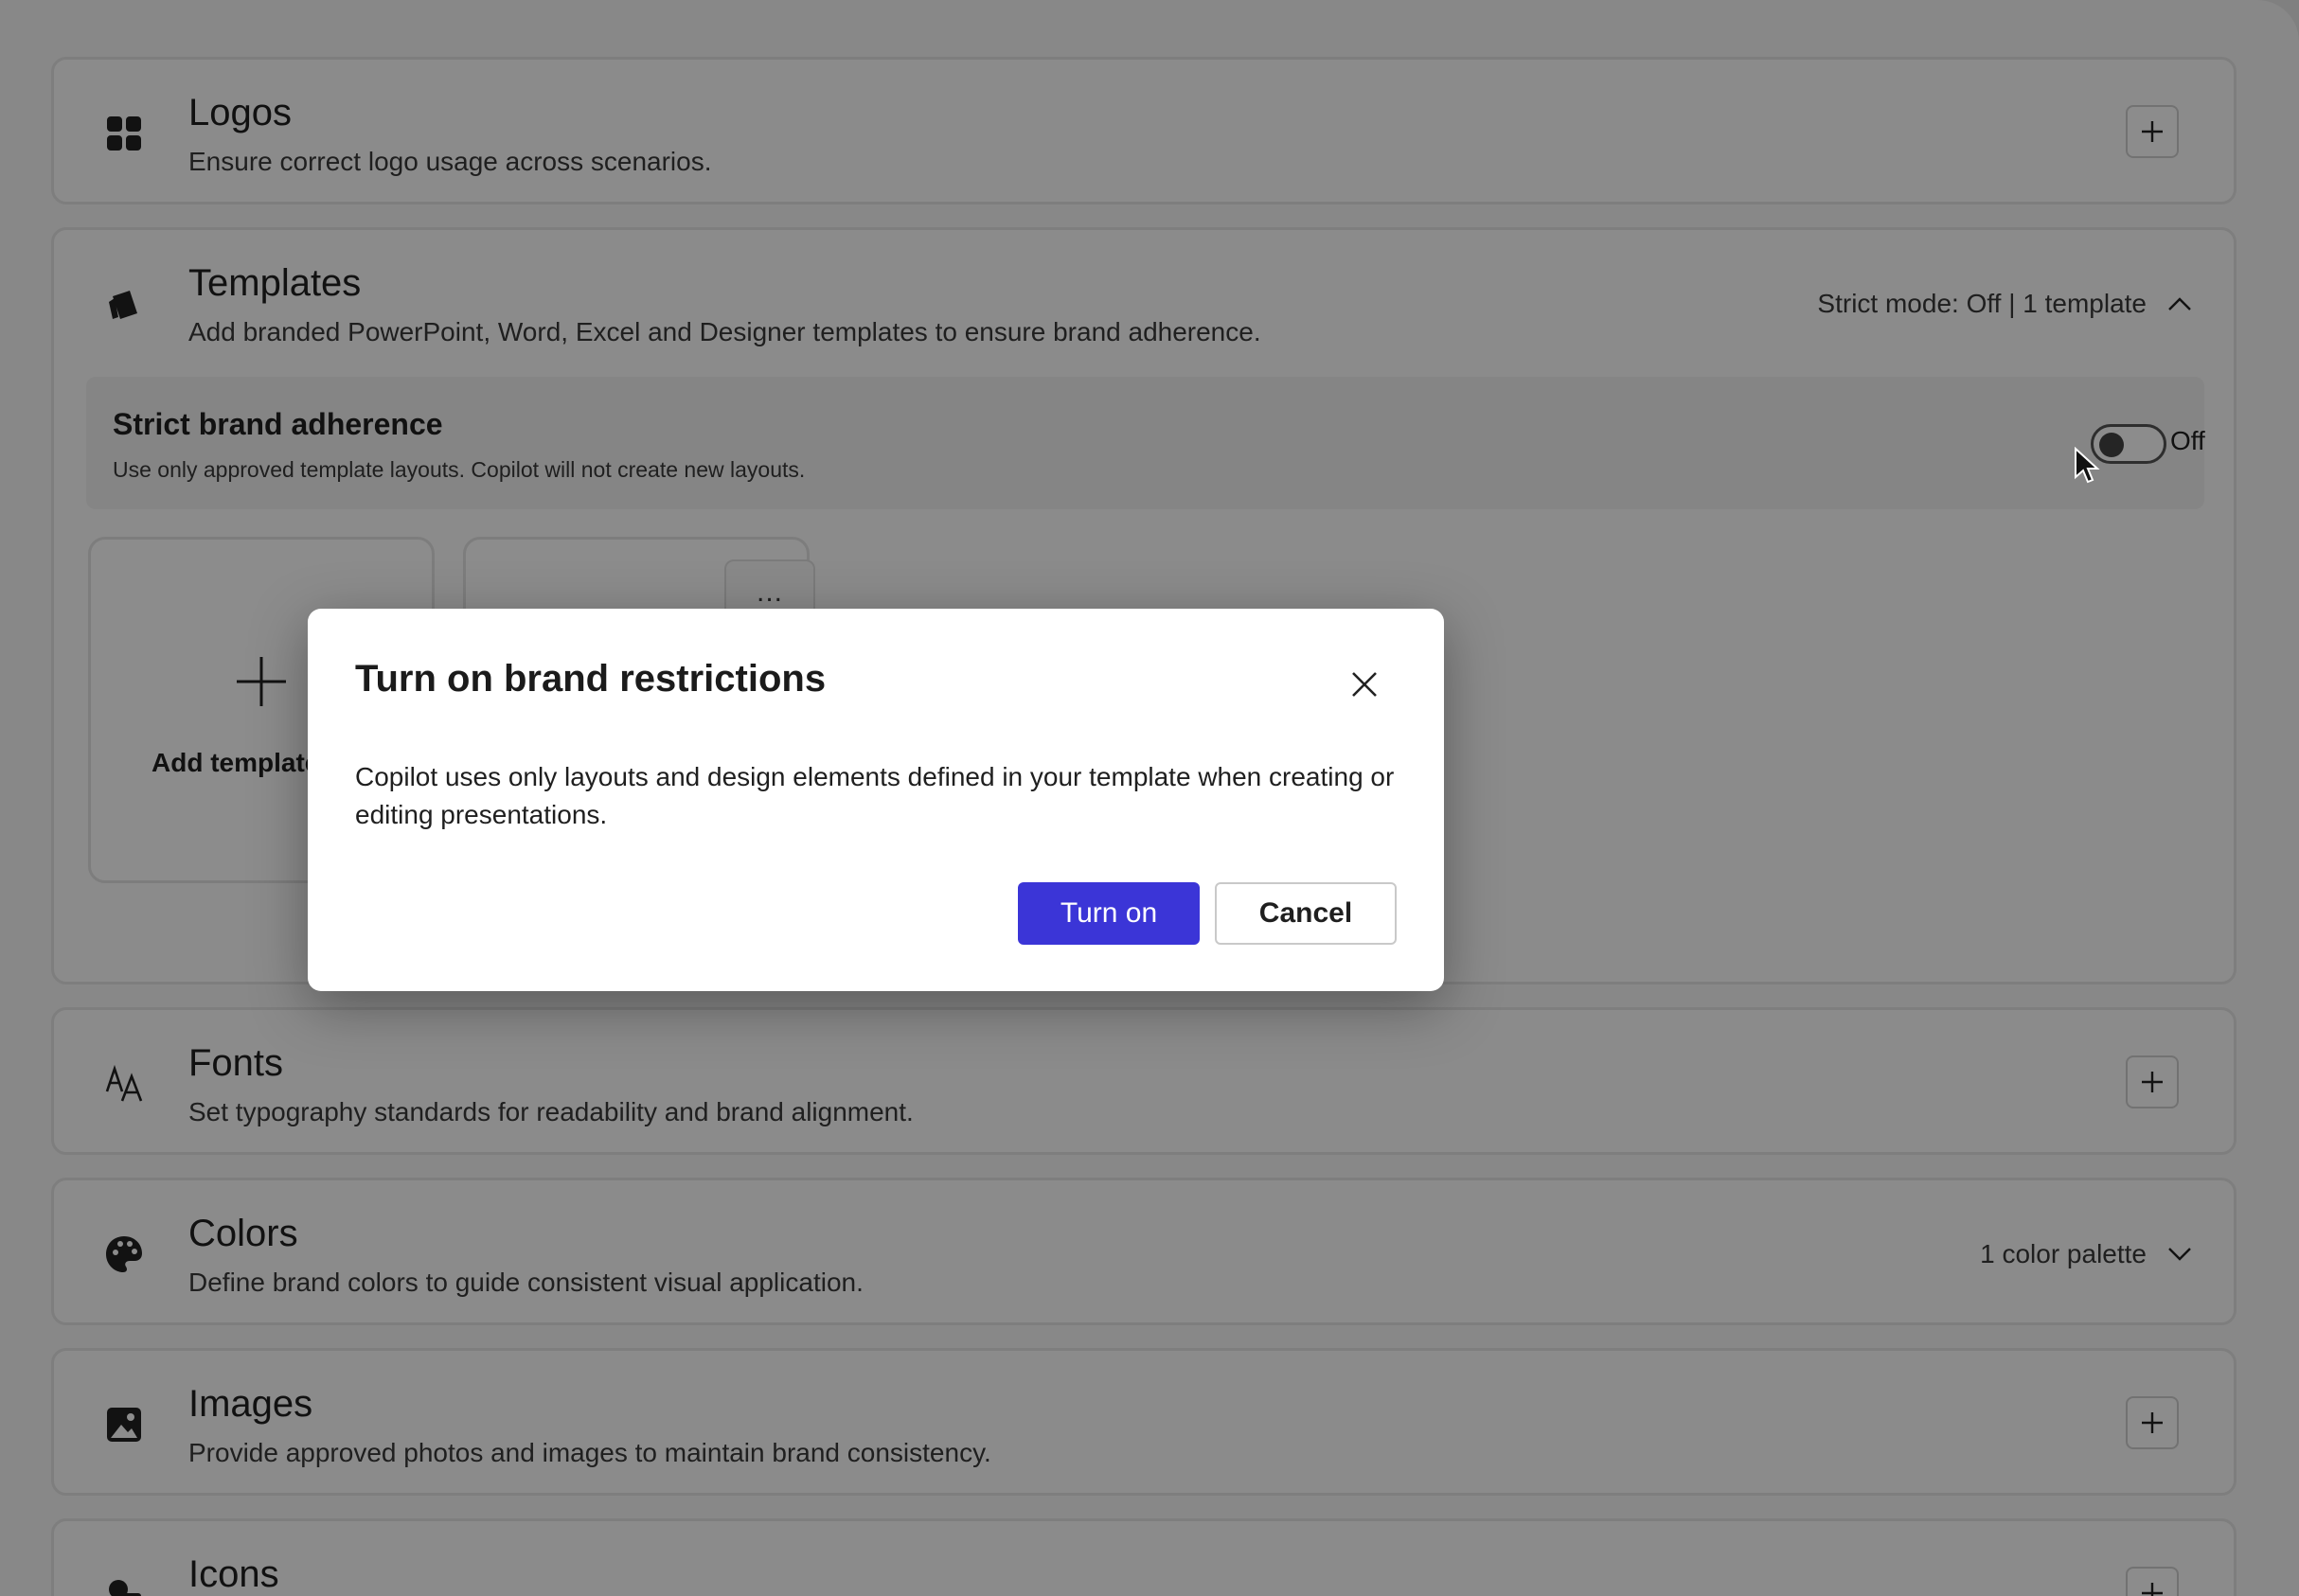 This screenshot has height=1596, width=2299. What do you see at coordinates (1109, 913) in the screenshot?
I see `turn-on-button: Turn on` at bounding box center [1109, 913].